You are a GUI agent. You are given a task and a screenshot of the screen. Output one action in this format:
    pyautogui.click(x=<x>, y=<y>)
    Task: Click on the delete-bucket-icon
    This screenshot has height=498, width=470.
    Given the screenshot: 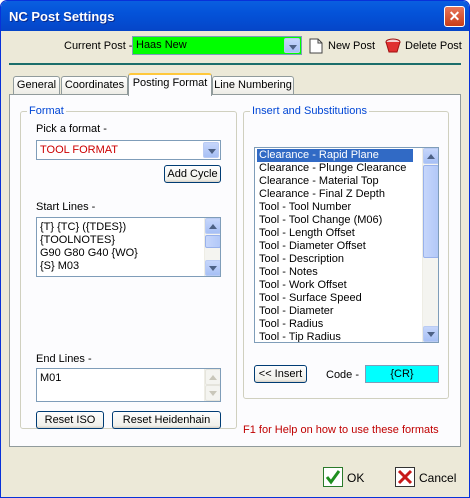 What is the action you would take?
    pyautogui.click(x=393, y=45)
    